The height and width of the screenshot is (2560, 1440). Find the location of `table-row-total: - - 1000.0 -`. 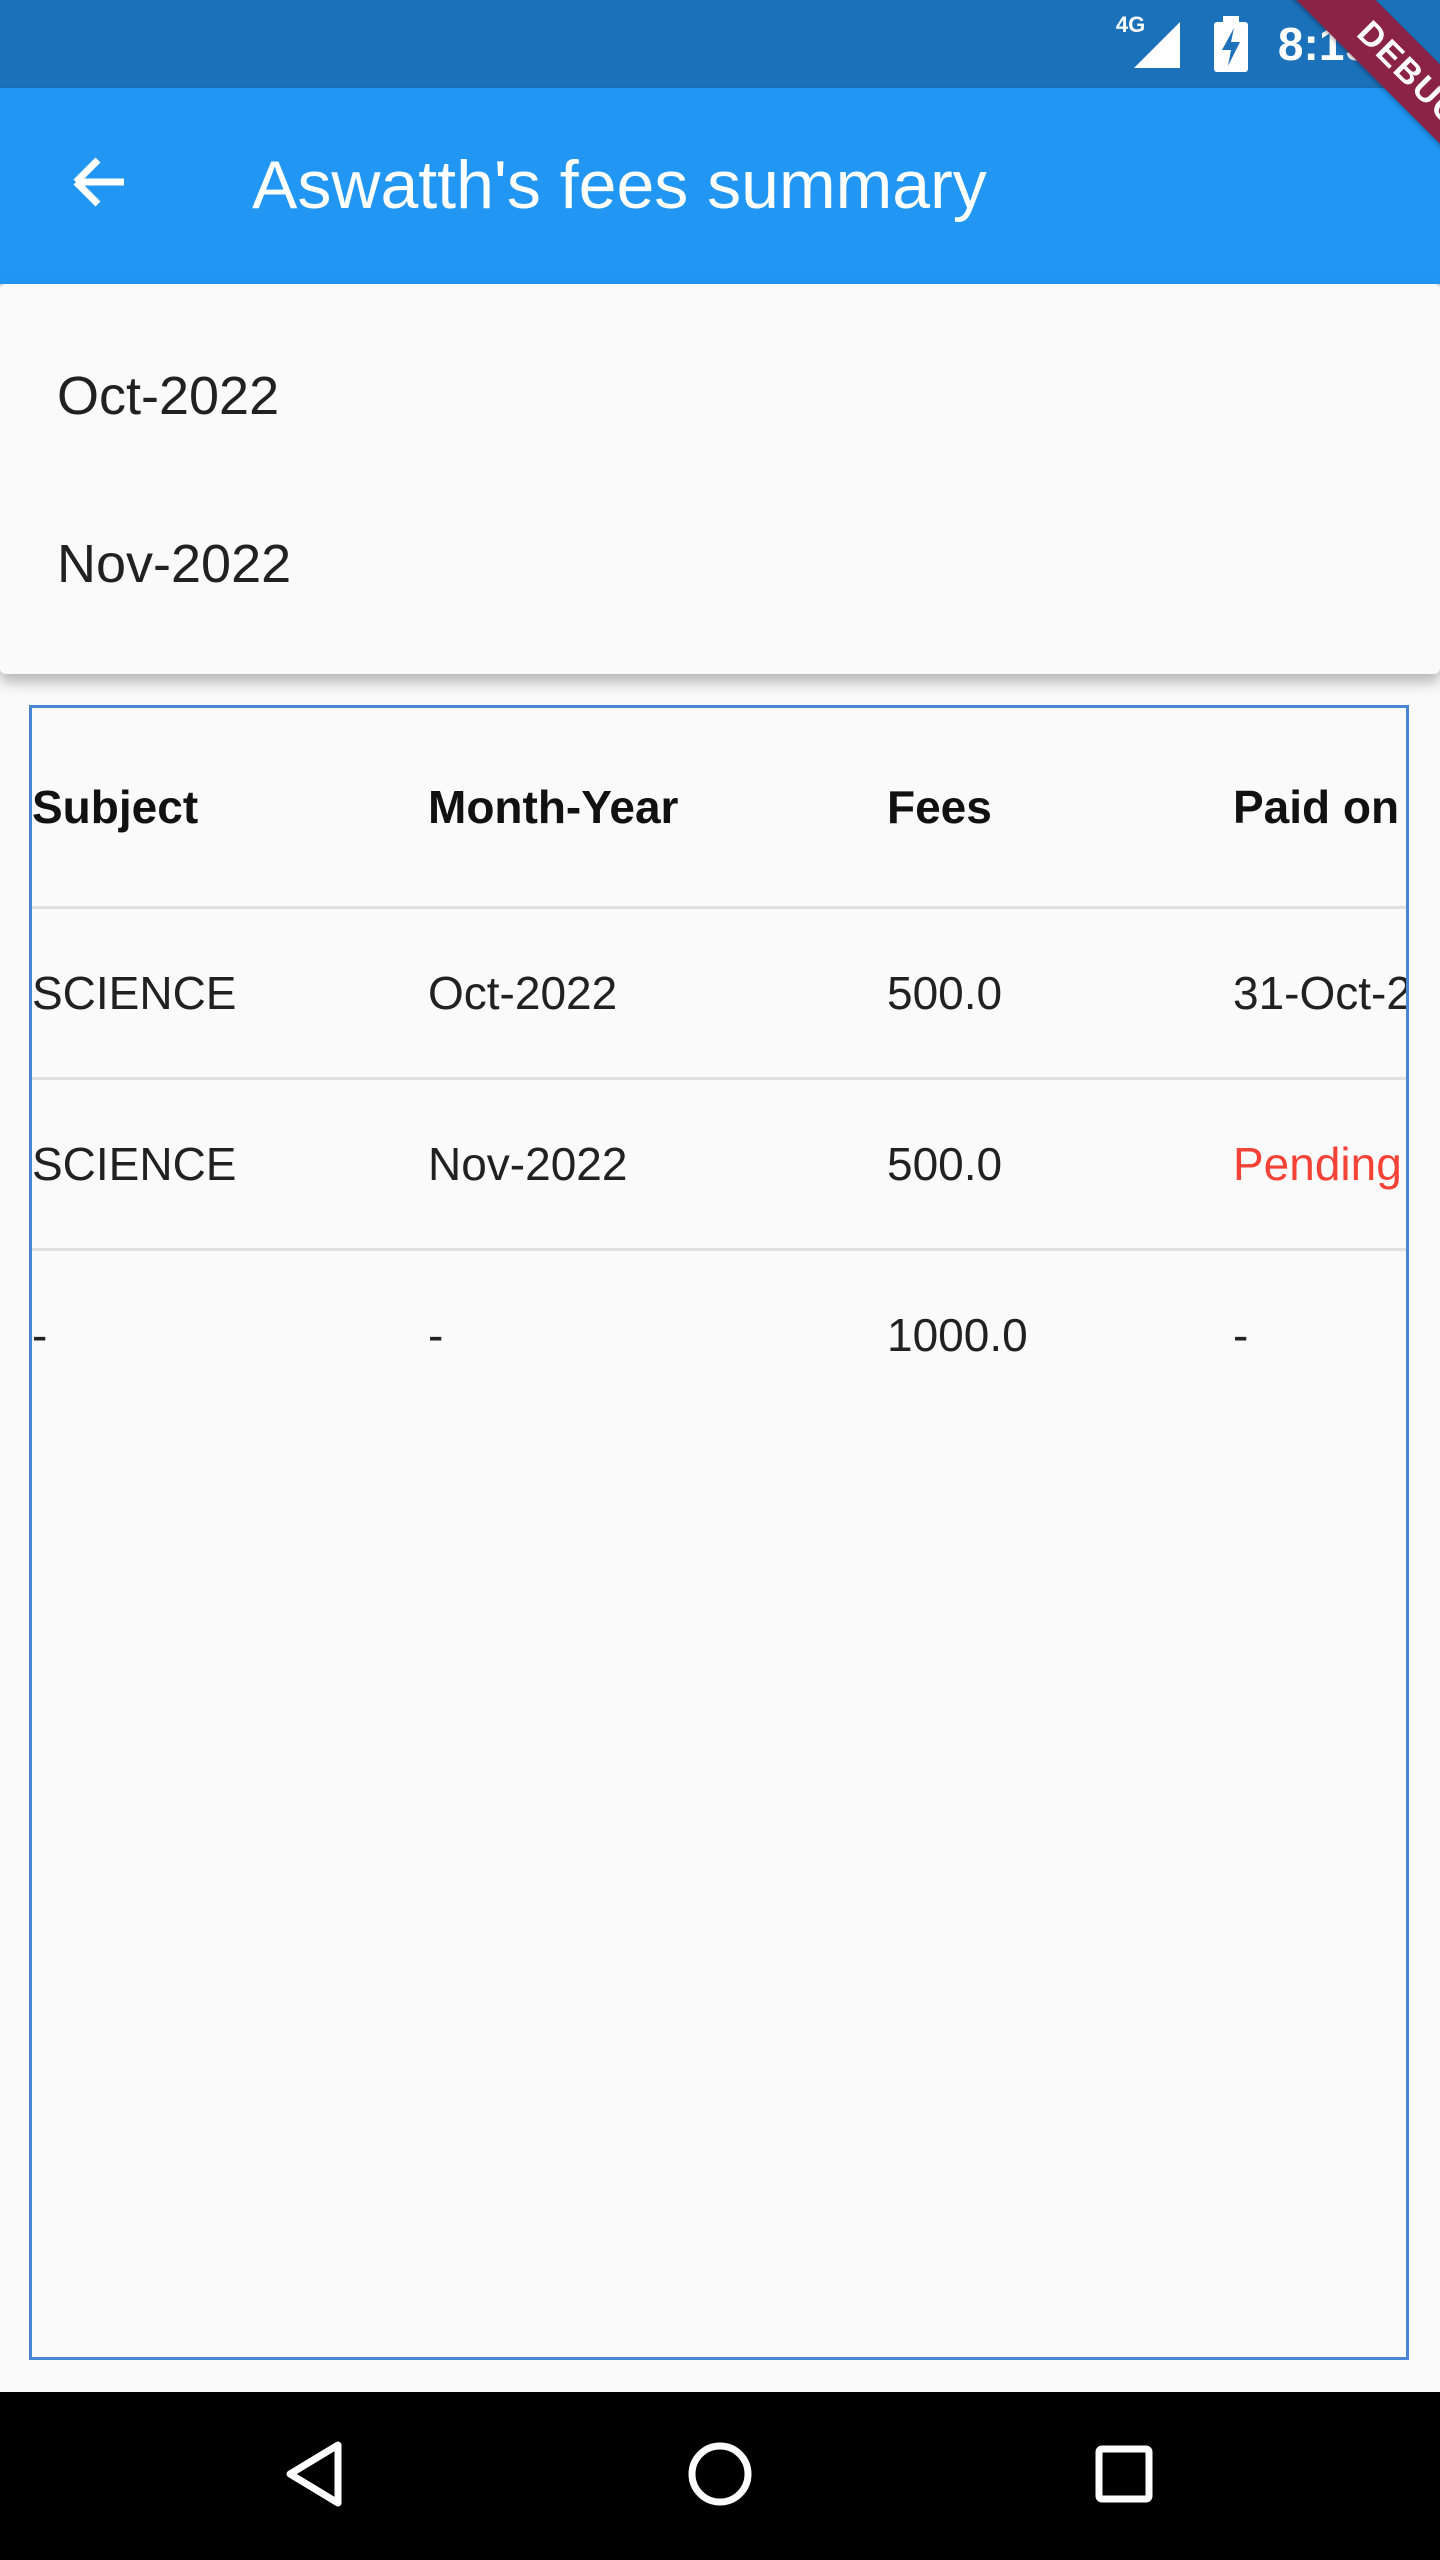

table-row-total: - - 1000.0 - is located at coordinates (719, 1335).